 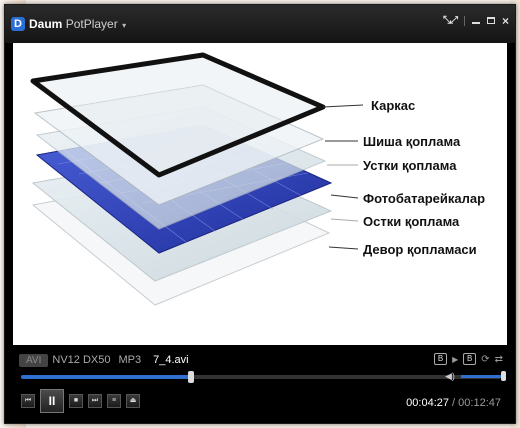 I want to click on stop-button: ■, so click(x=76, y=401).